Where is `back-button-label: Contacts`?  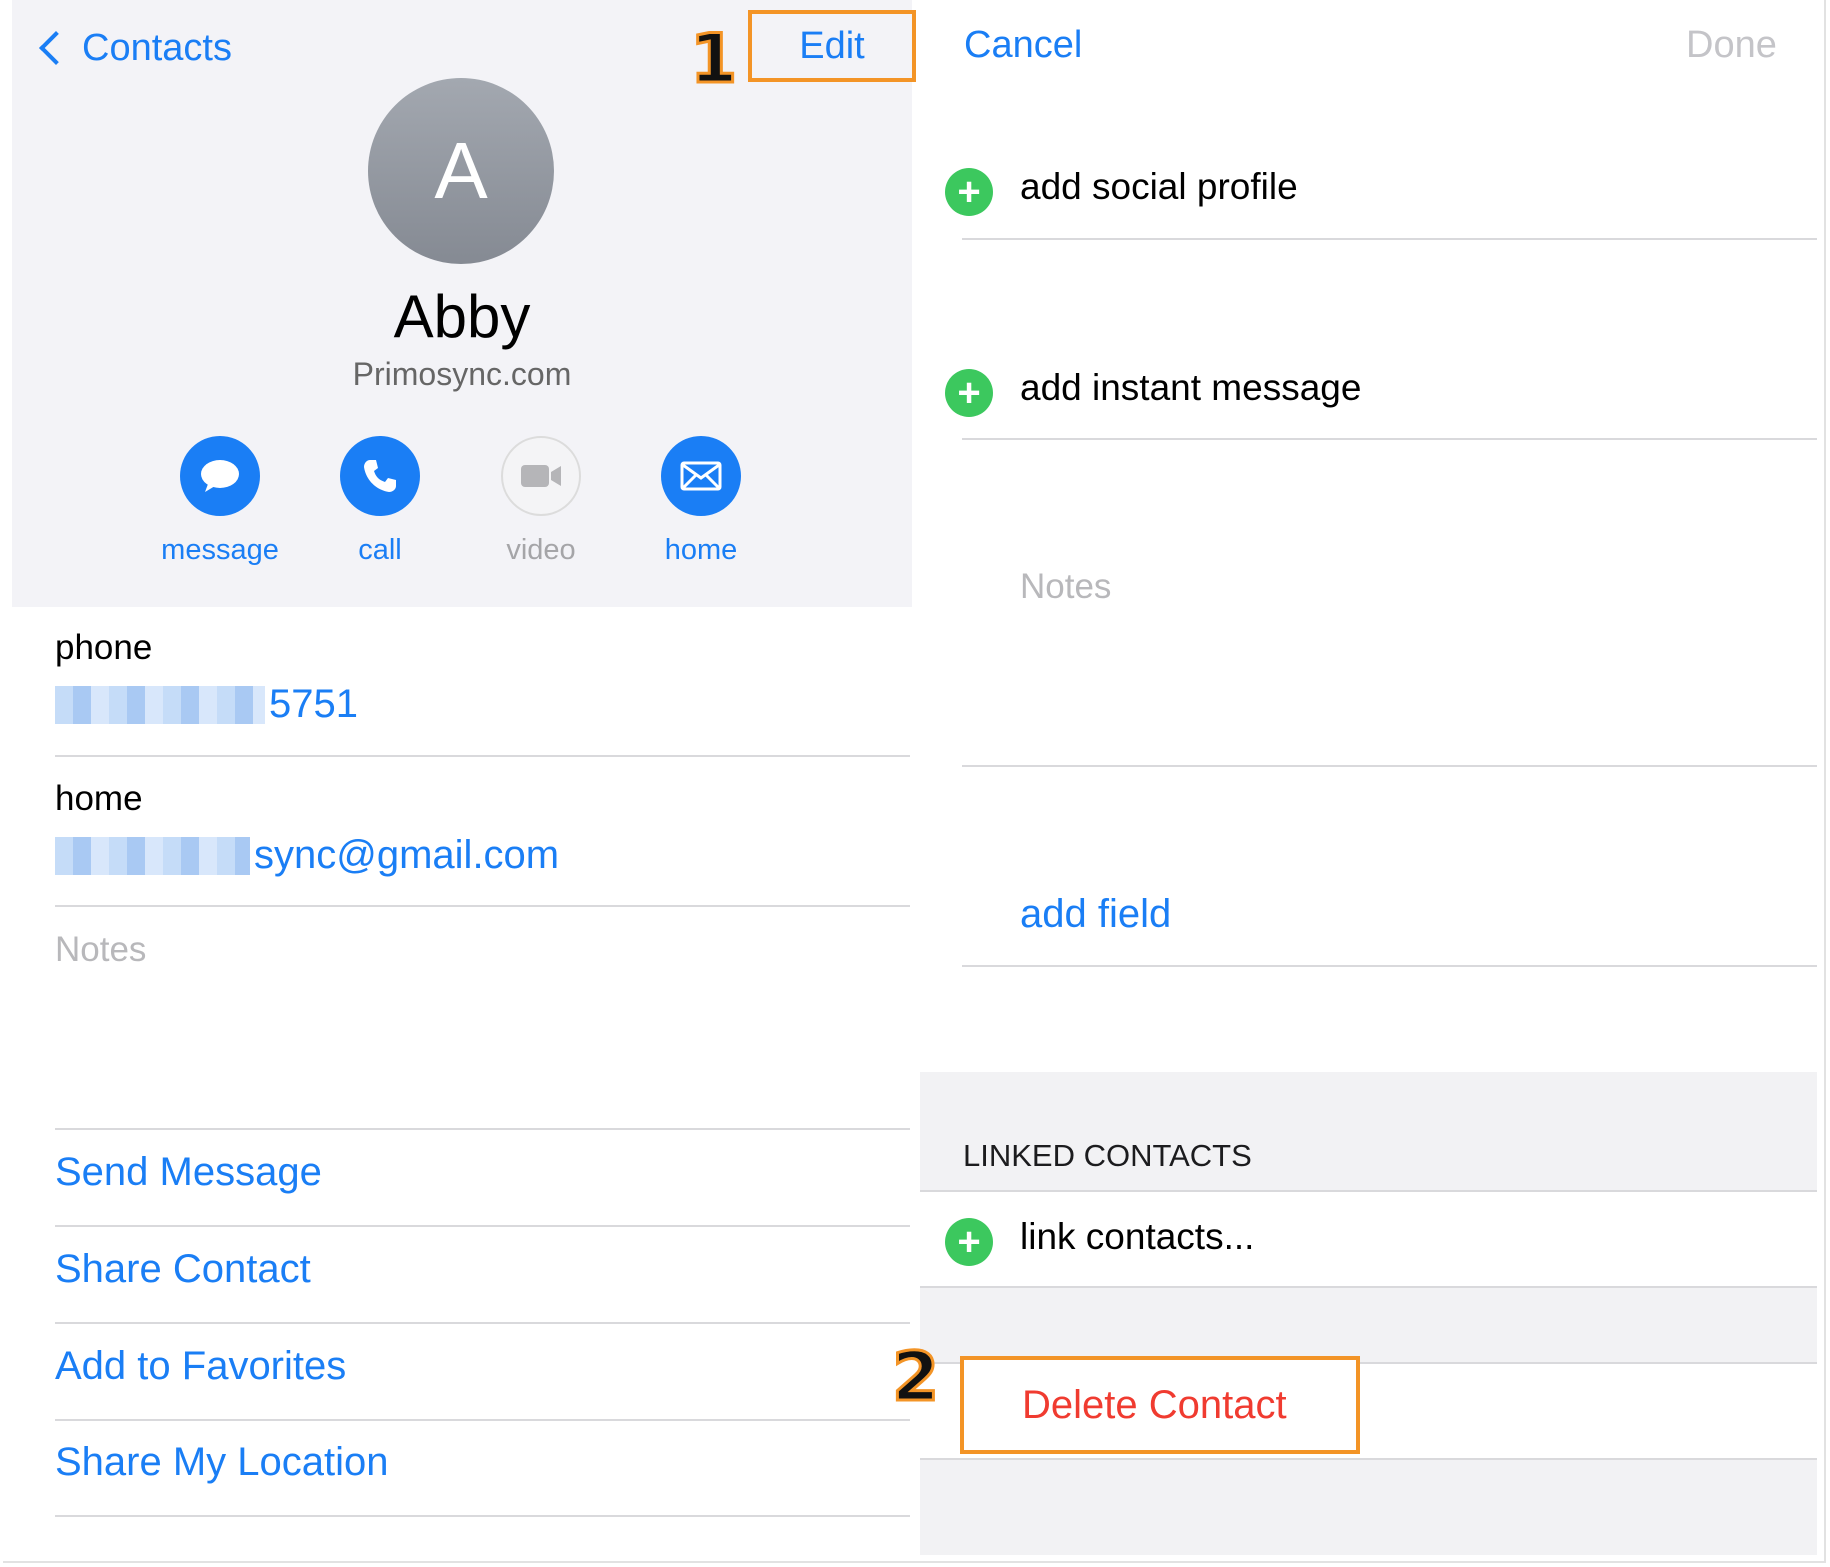 back-button-label: Contacts is located at coordinates (157, 47).